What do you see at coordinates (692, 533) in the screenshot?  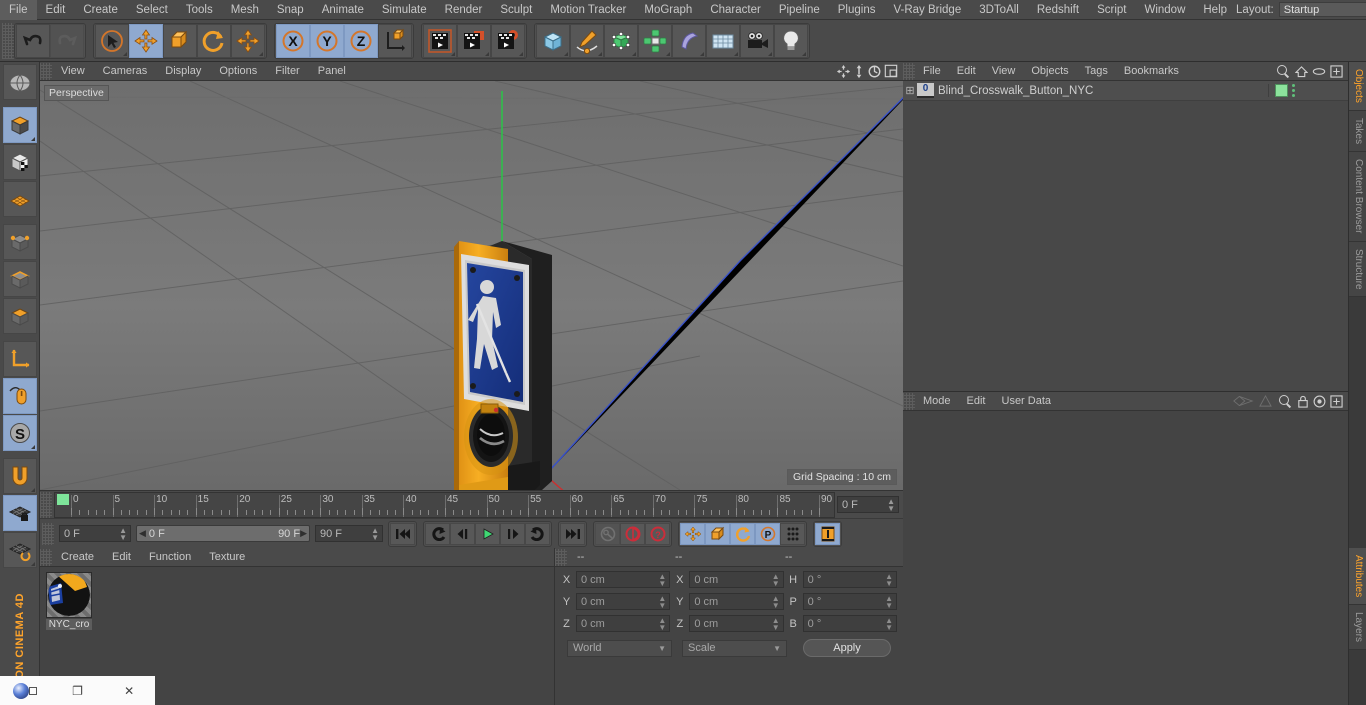 I see `position-key-button` at bounding box center [692, 533].